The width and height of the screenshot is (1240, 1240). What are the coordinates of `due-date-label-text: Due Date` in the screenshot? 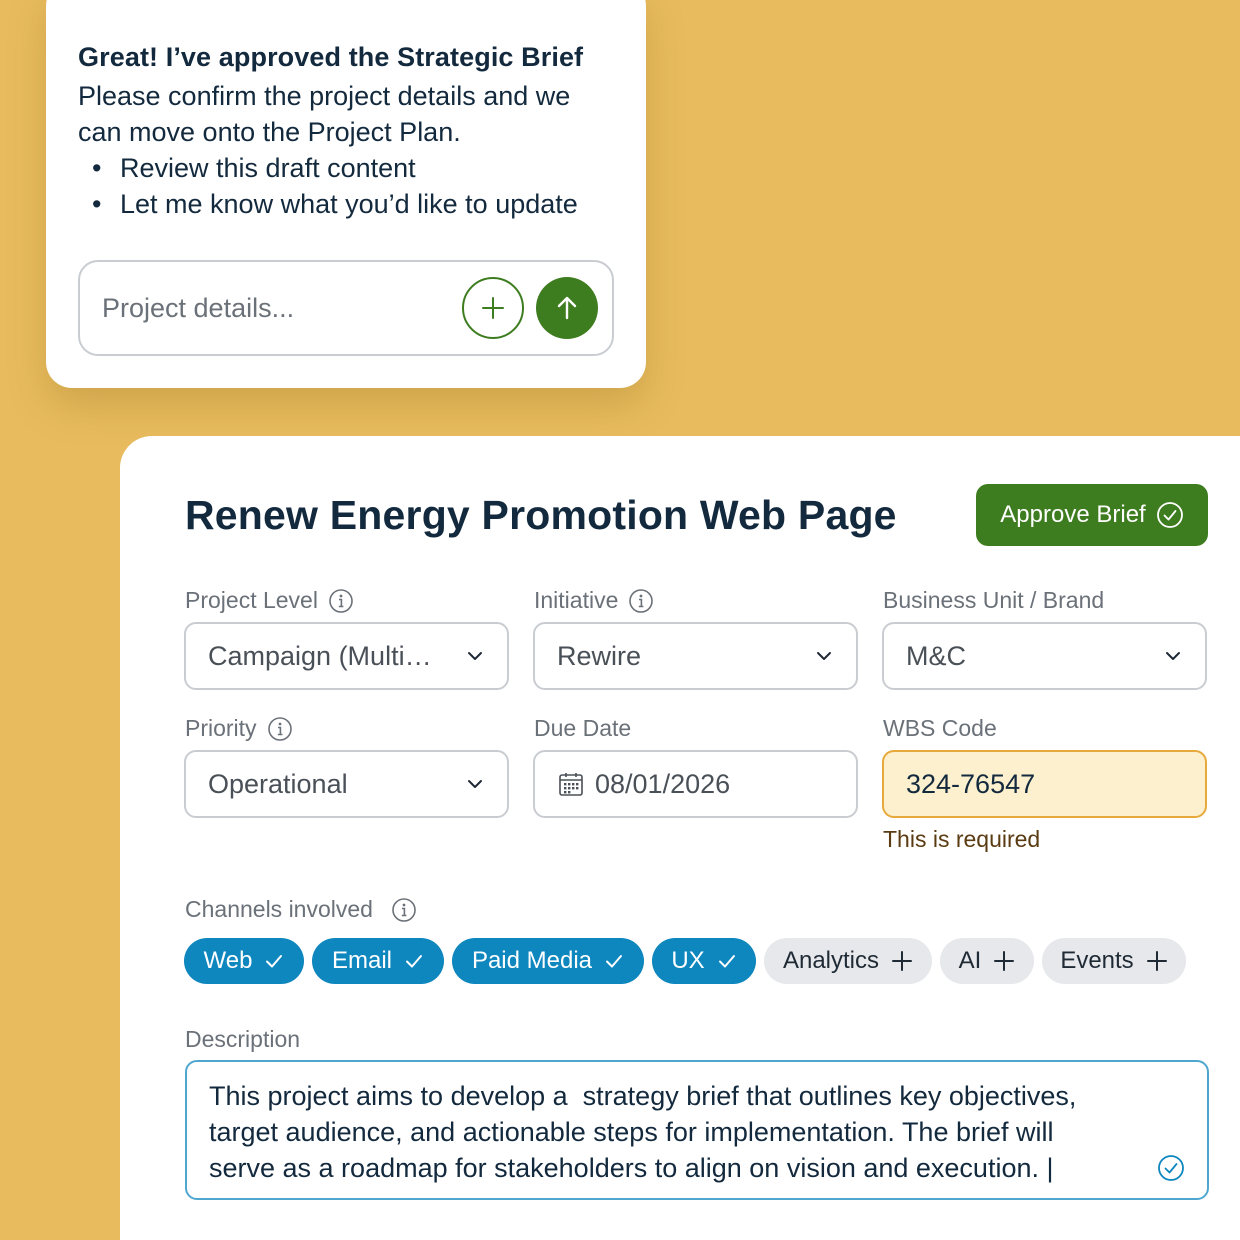 It's located at (583, 728).